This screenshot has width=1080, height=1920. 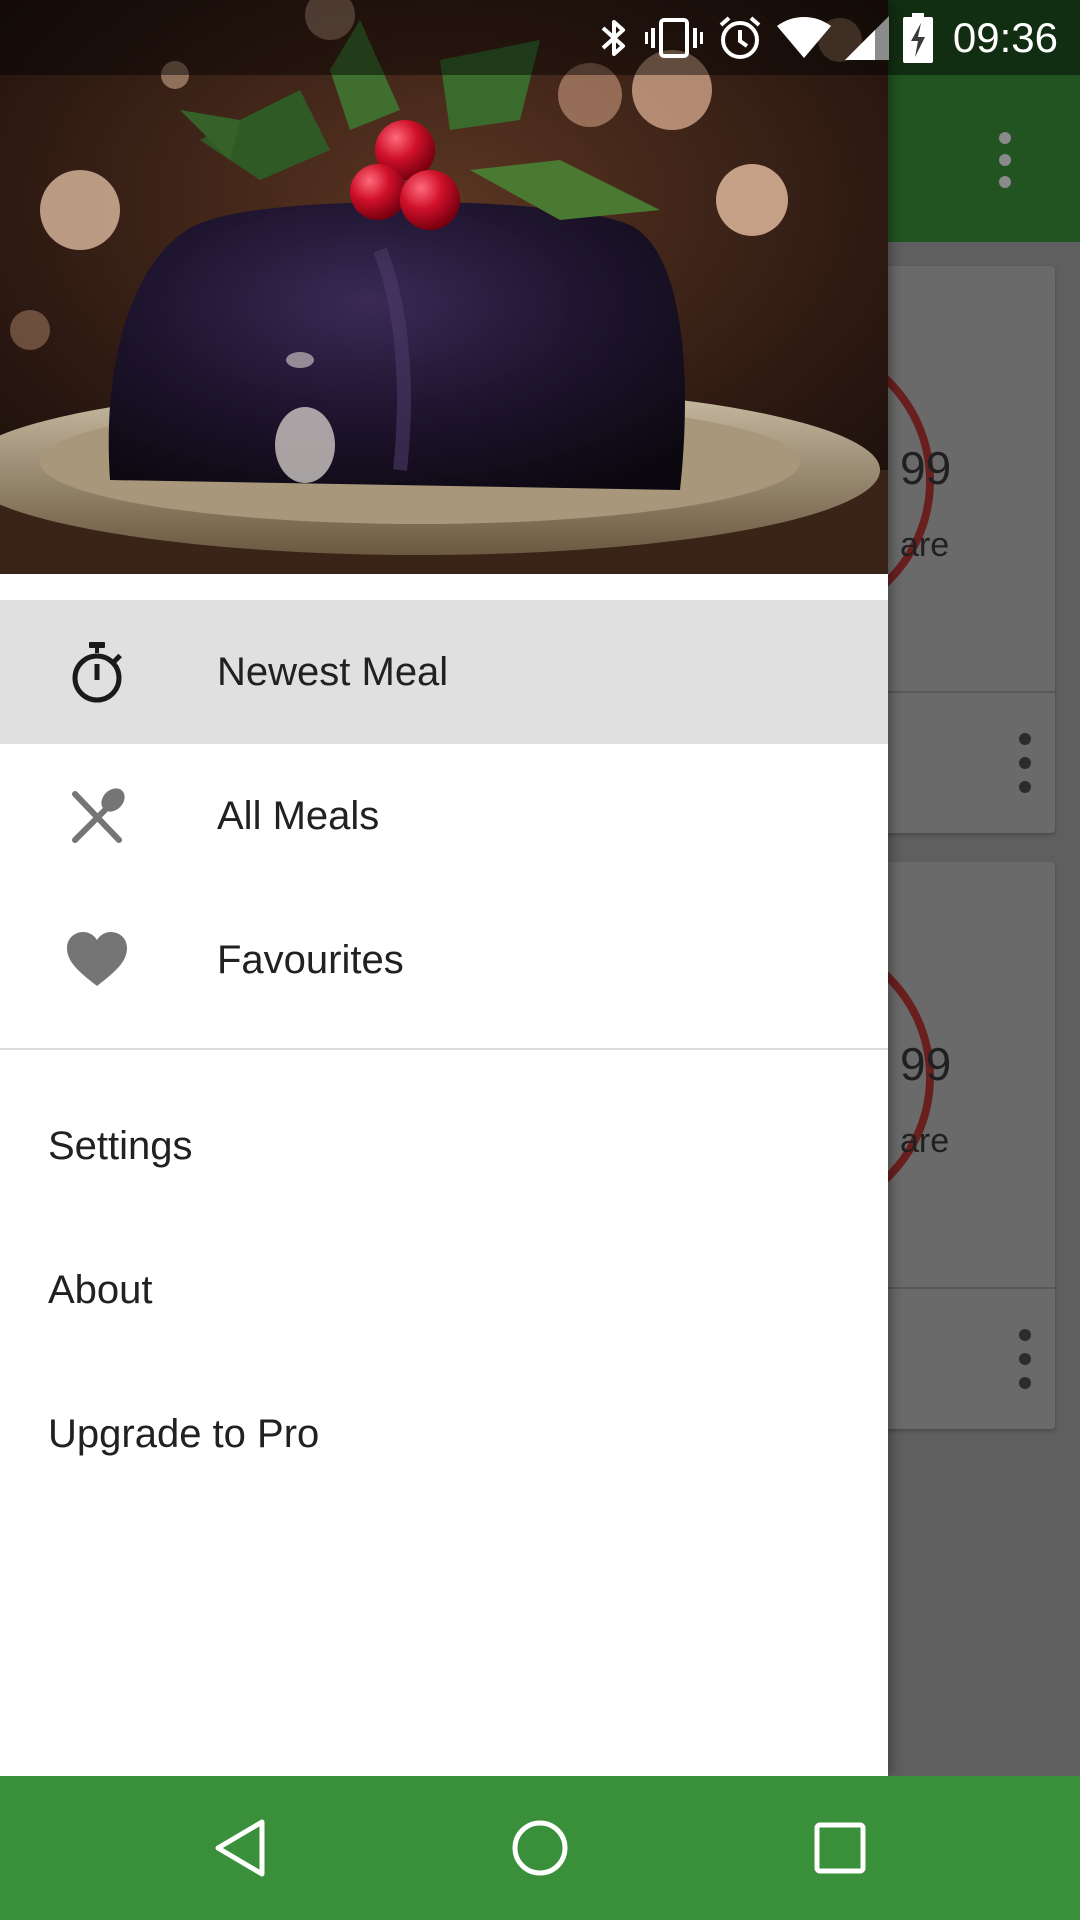 What do you see at coordinates (673, 37) in the screenshot?
I see `vibrate-icon` at bounding box center [673, 37].